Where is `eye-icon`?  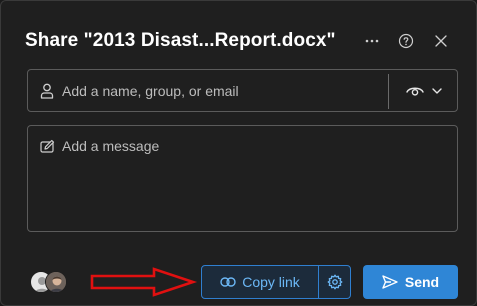 eye-icon is located at coordinates (415, 91).